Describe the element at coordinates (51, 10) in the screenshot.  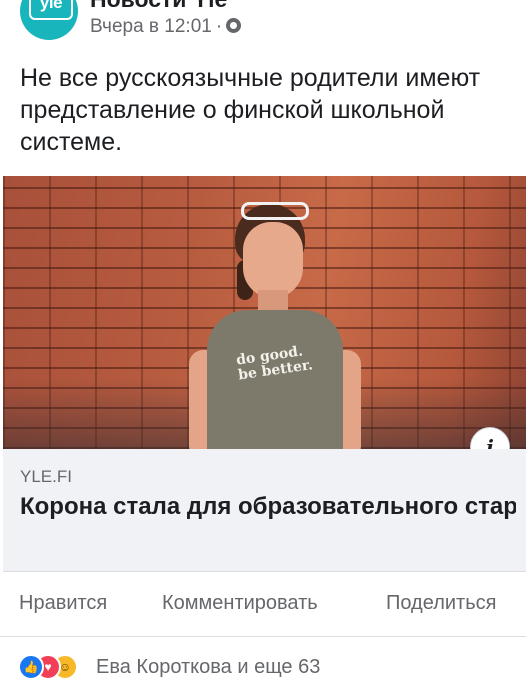
I see `yle-logo: yle` at that location.